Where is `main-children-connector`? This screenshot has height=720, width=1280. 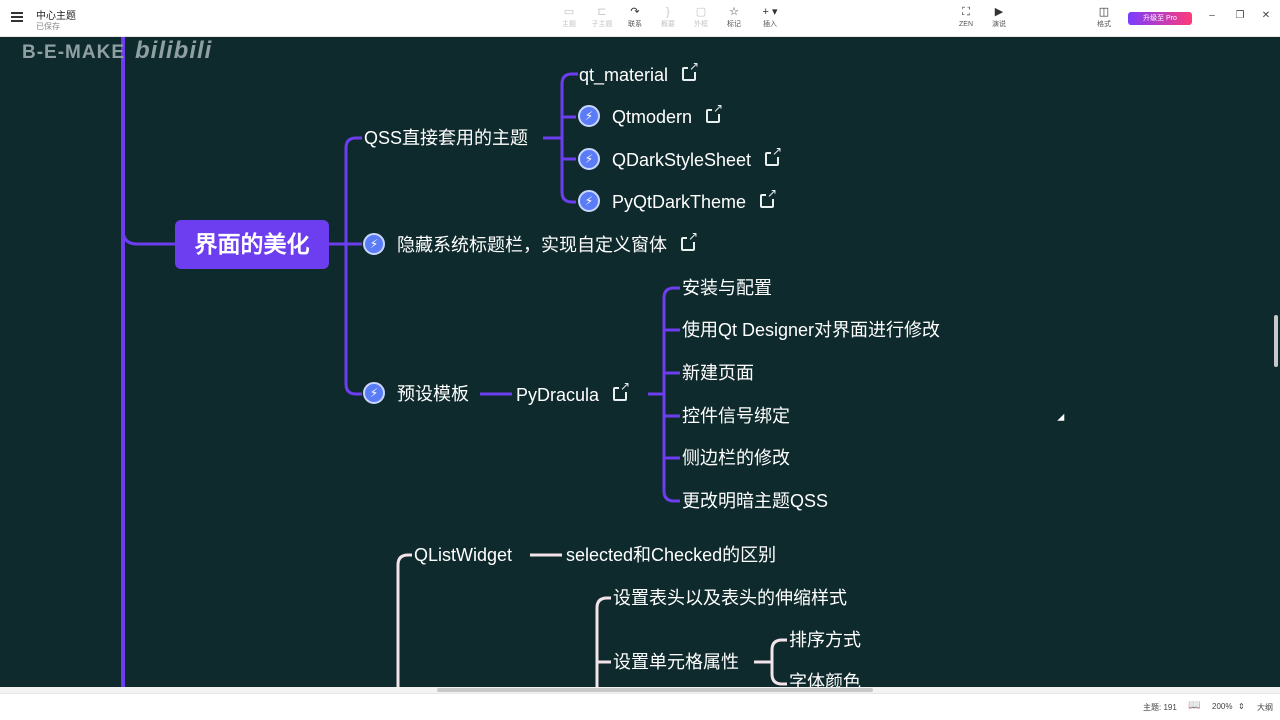 main-children-connector is located at coordinates (345, 266).